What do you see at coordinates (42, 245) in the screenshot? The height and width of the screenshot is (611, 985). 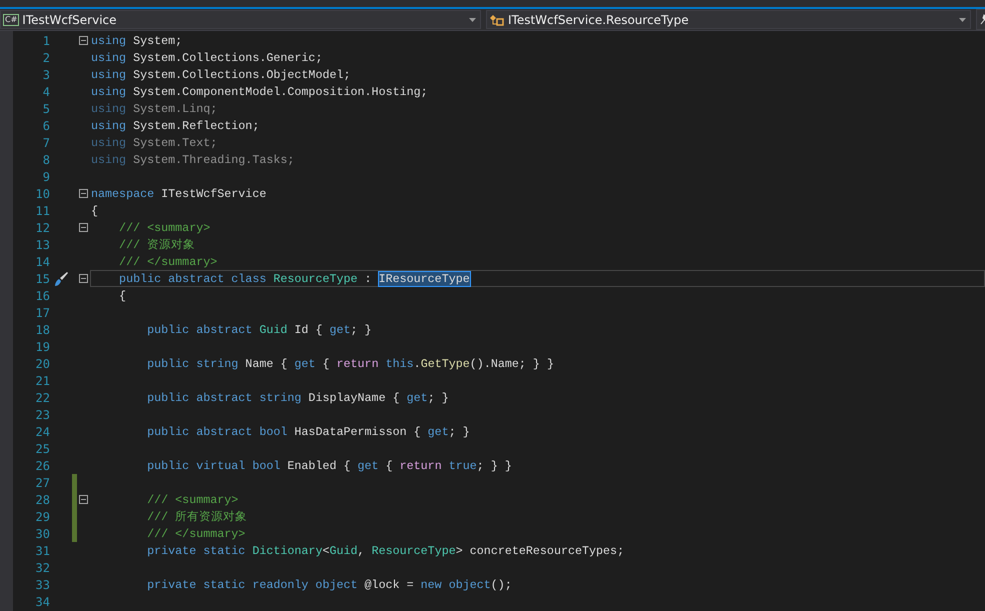 I see `line-number: 13` at bounding box center [42, 245].